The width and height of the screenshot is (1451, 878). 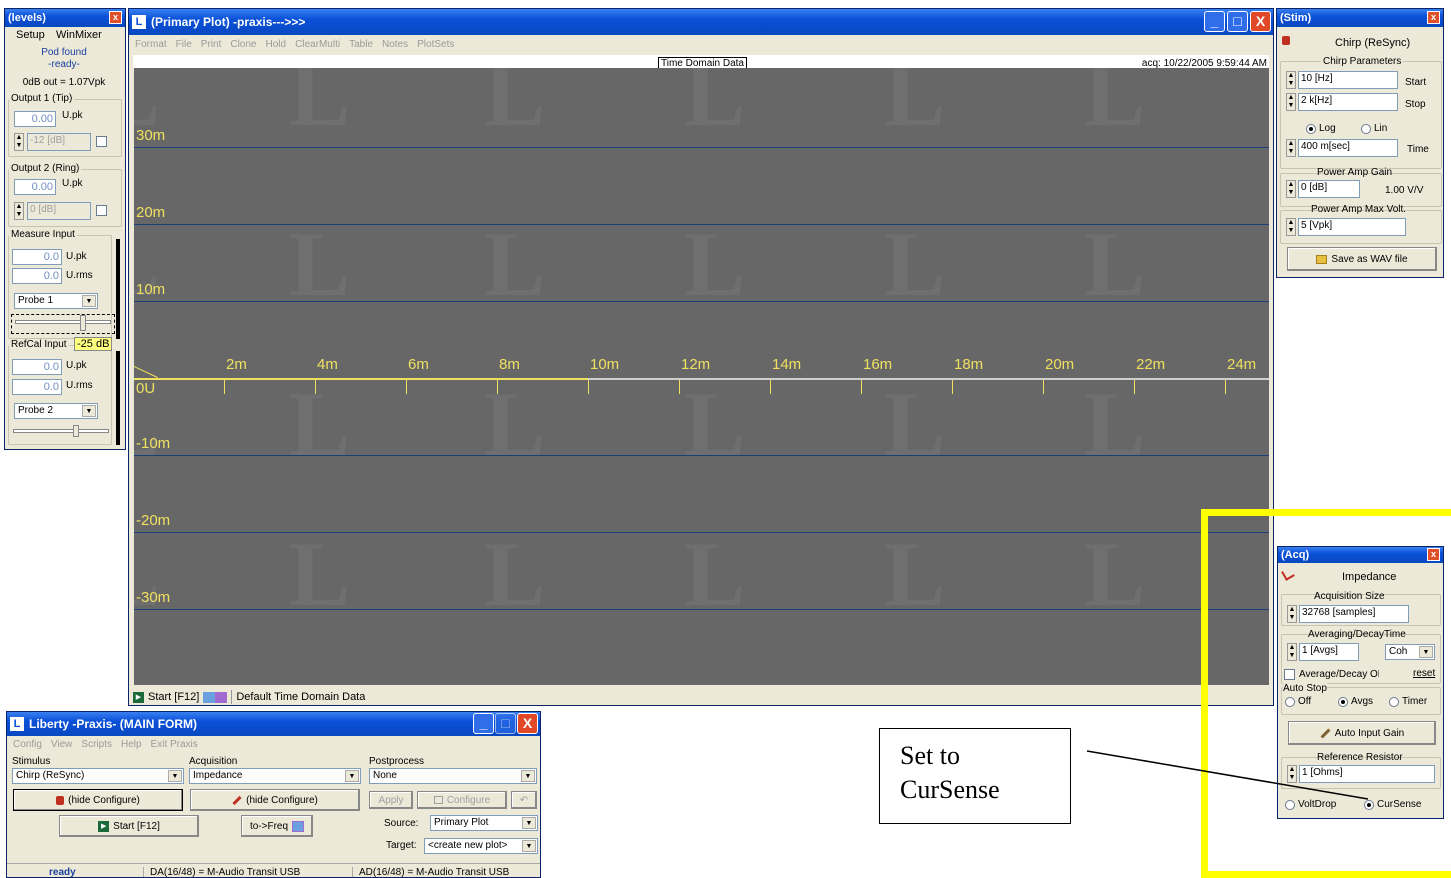 What do you see at coordinates (361, 44) in the screenshot?
I see `plot-menu-table: Table` at bounding box center [361, 44].